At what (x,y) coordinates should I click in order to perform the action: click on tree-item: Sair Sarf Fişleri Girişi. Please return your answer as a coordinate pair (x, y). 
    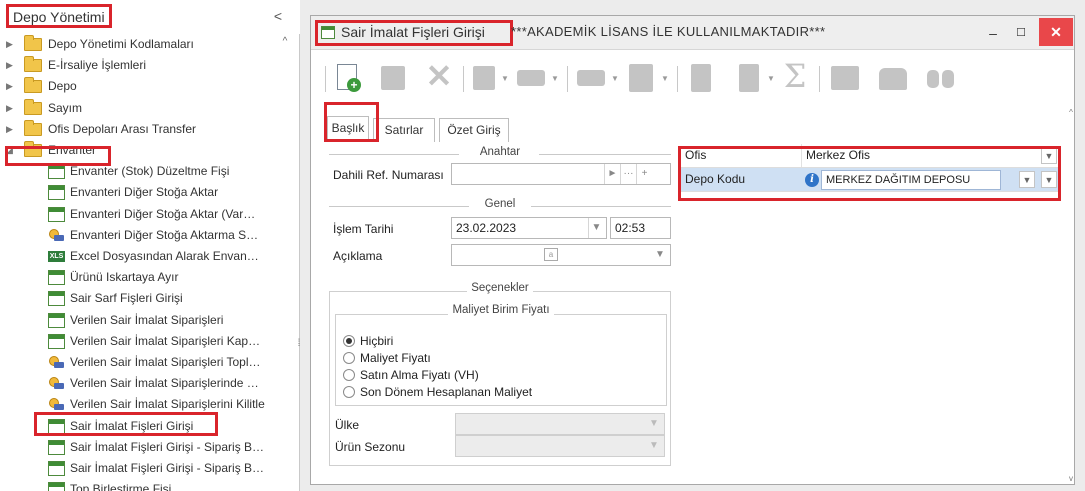
    Looking at the image, I should click on (142, 298).